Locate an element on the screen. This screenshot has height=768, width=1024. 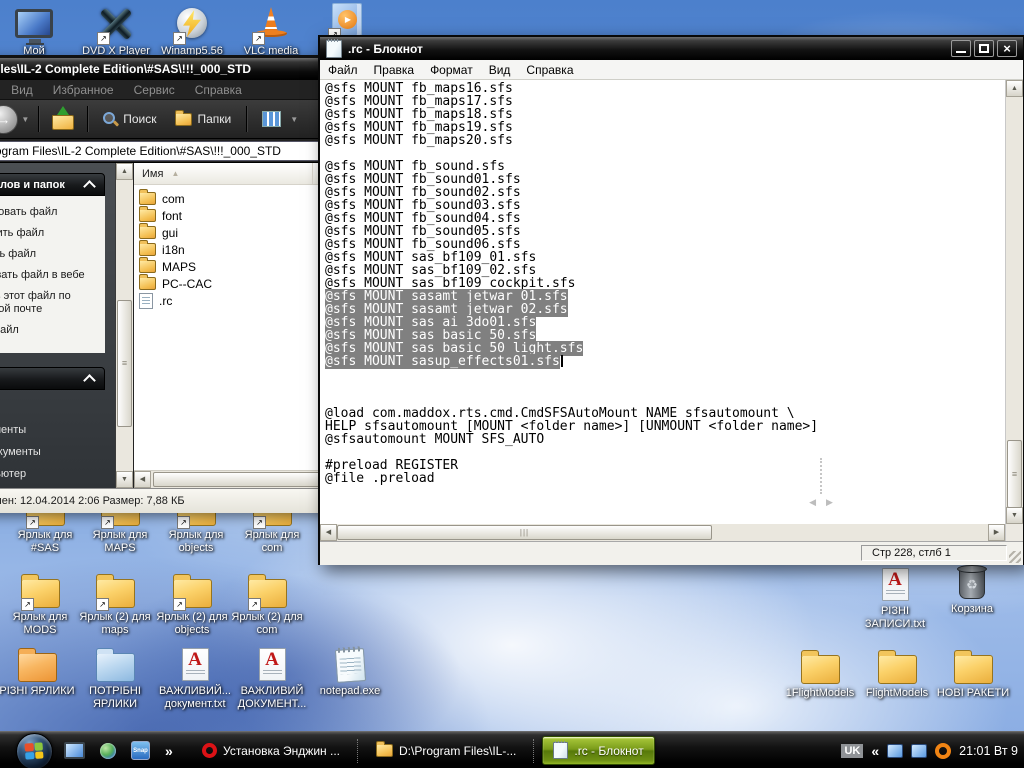
views-button: ▼ is located at coordinates (281, 119).